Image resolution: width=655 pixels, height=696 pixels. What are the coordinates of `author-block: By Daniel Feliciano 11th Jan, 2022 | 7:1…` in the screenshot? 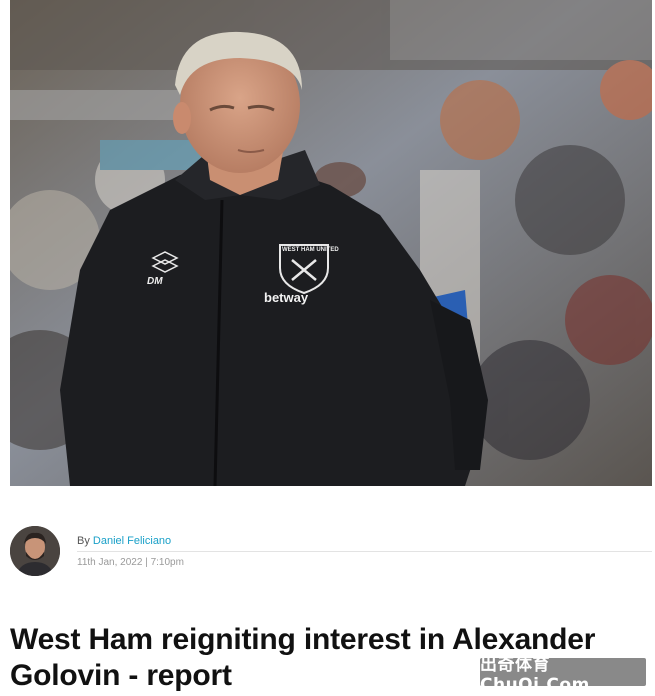 It's located at (331, 553).